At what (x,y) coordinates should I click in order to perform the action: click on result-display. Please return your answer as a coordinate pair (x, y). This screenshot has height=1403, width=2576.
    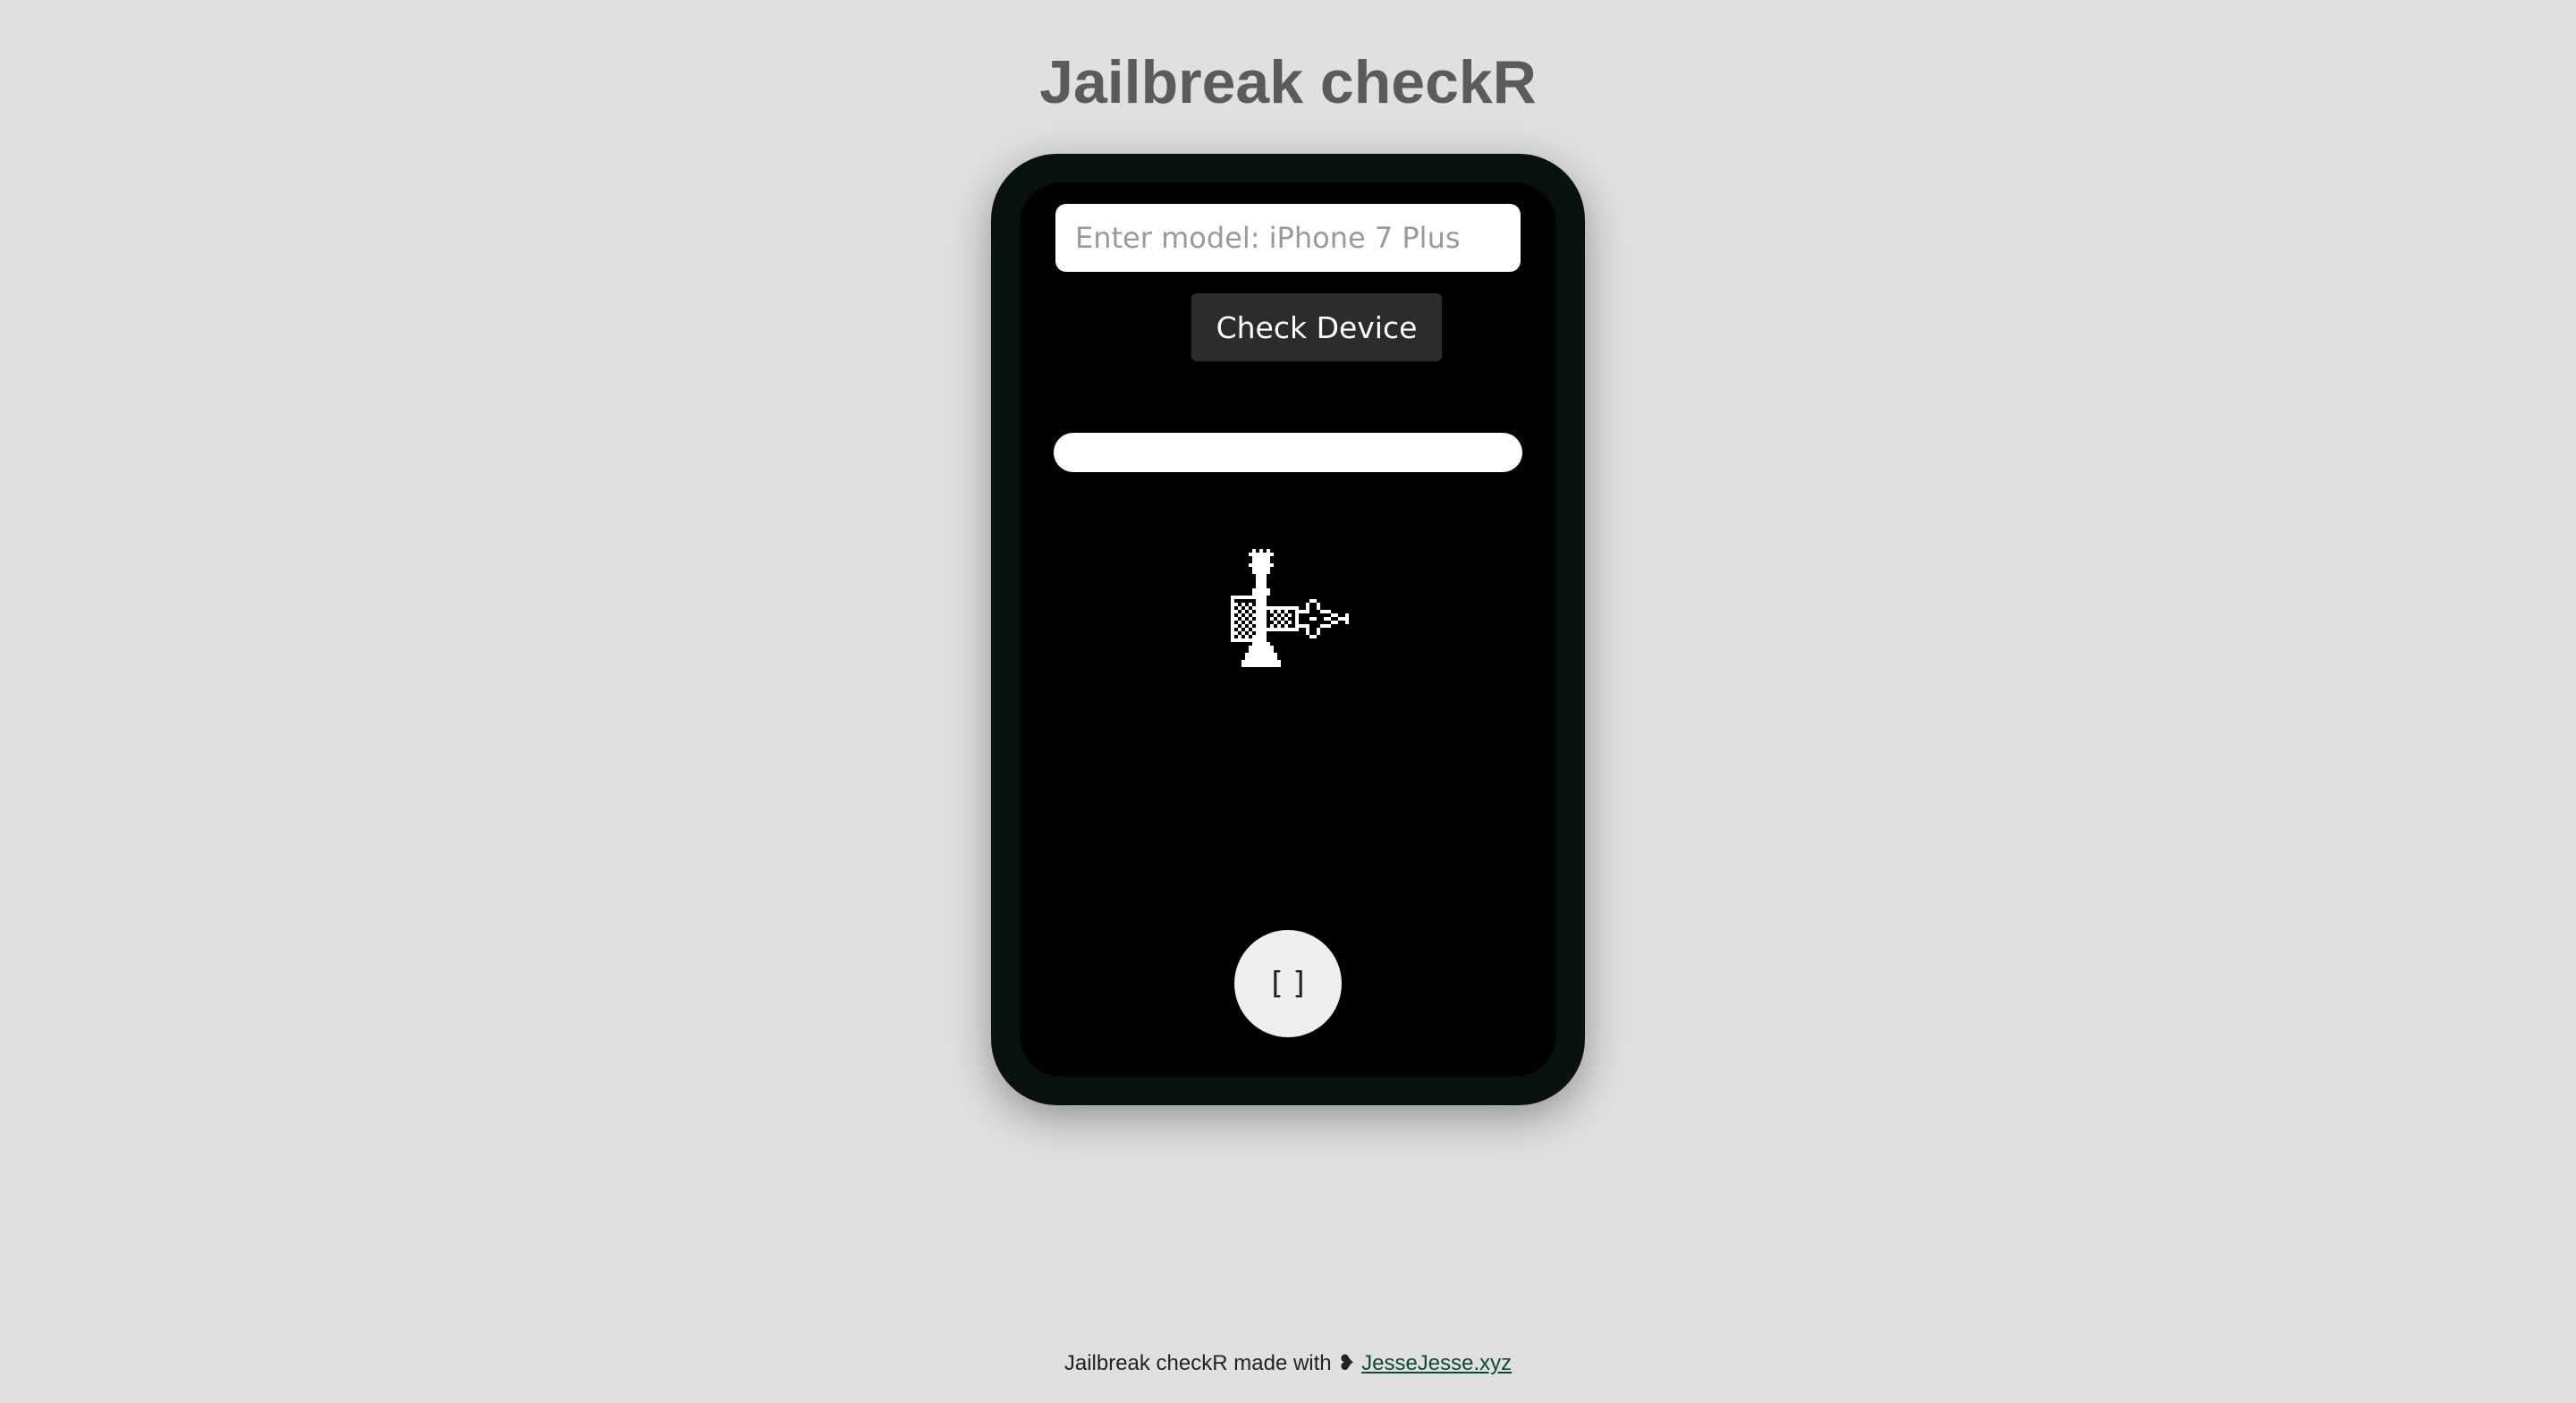
    Looking at the image, I should click on (1288, 452).